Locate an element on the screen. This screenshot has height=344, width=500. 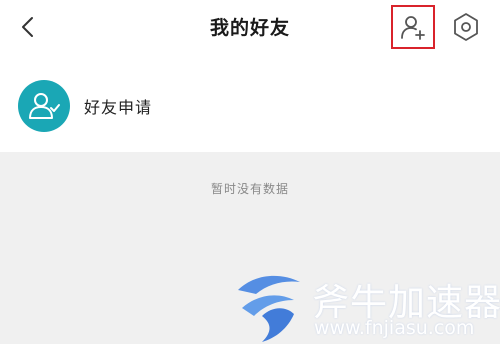
hexagon-settings-icon is located at coordinates (466, 27).